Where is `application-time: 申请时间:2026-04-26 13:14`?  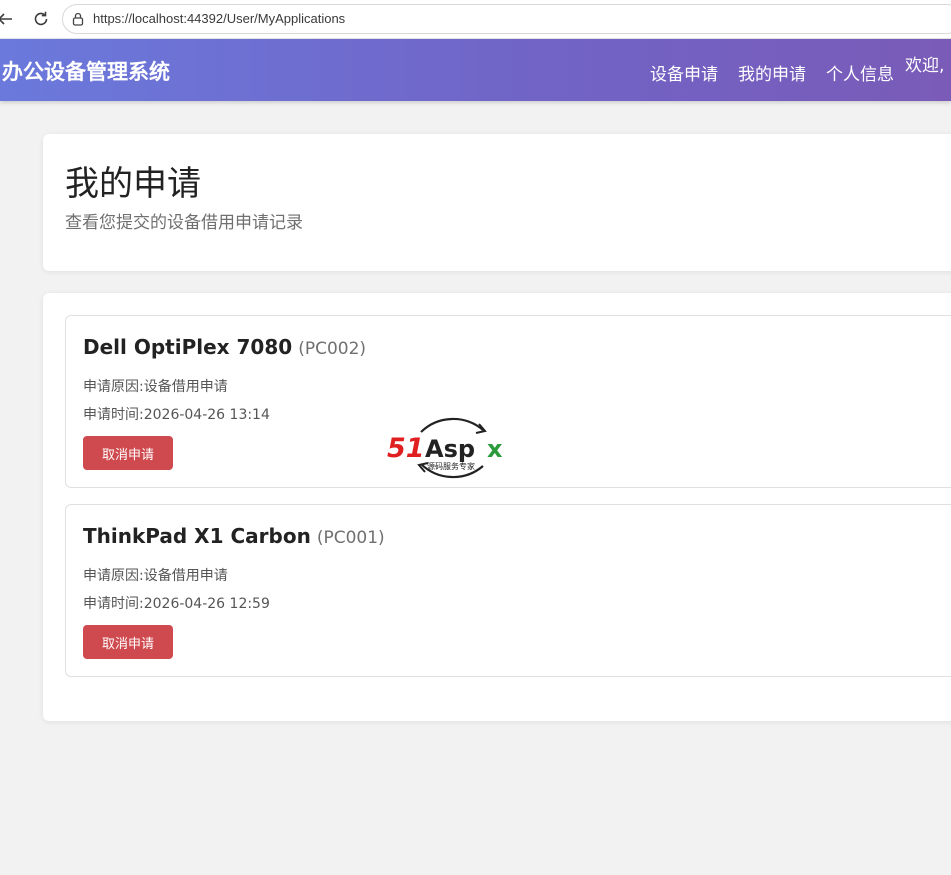
application-time: 申请时间:2026-04-26 13:14 is located at coordinates (176, 414).